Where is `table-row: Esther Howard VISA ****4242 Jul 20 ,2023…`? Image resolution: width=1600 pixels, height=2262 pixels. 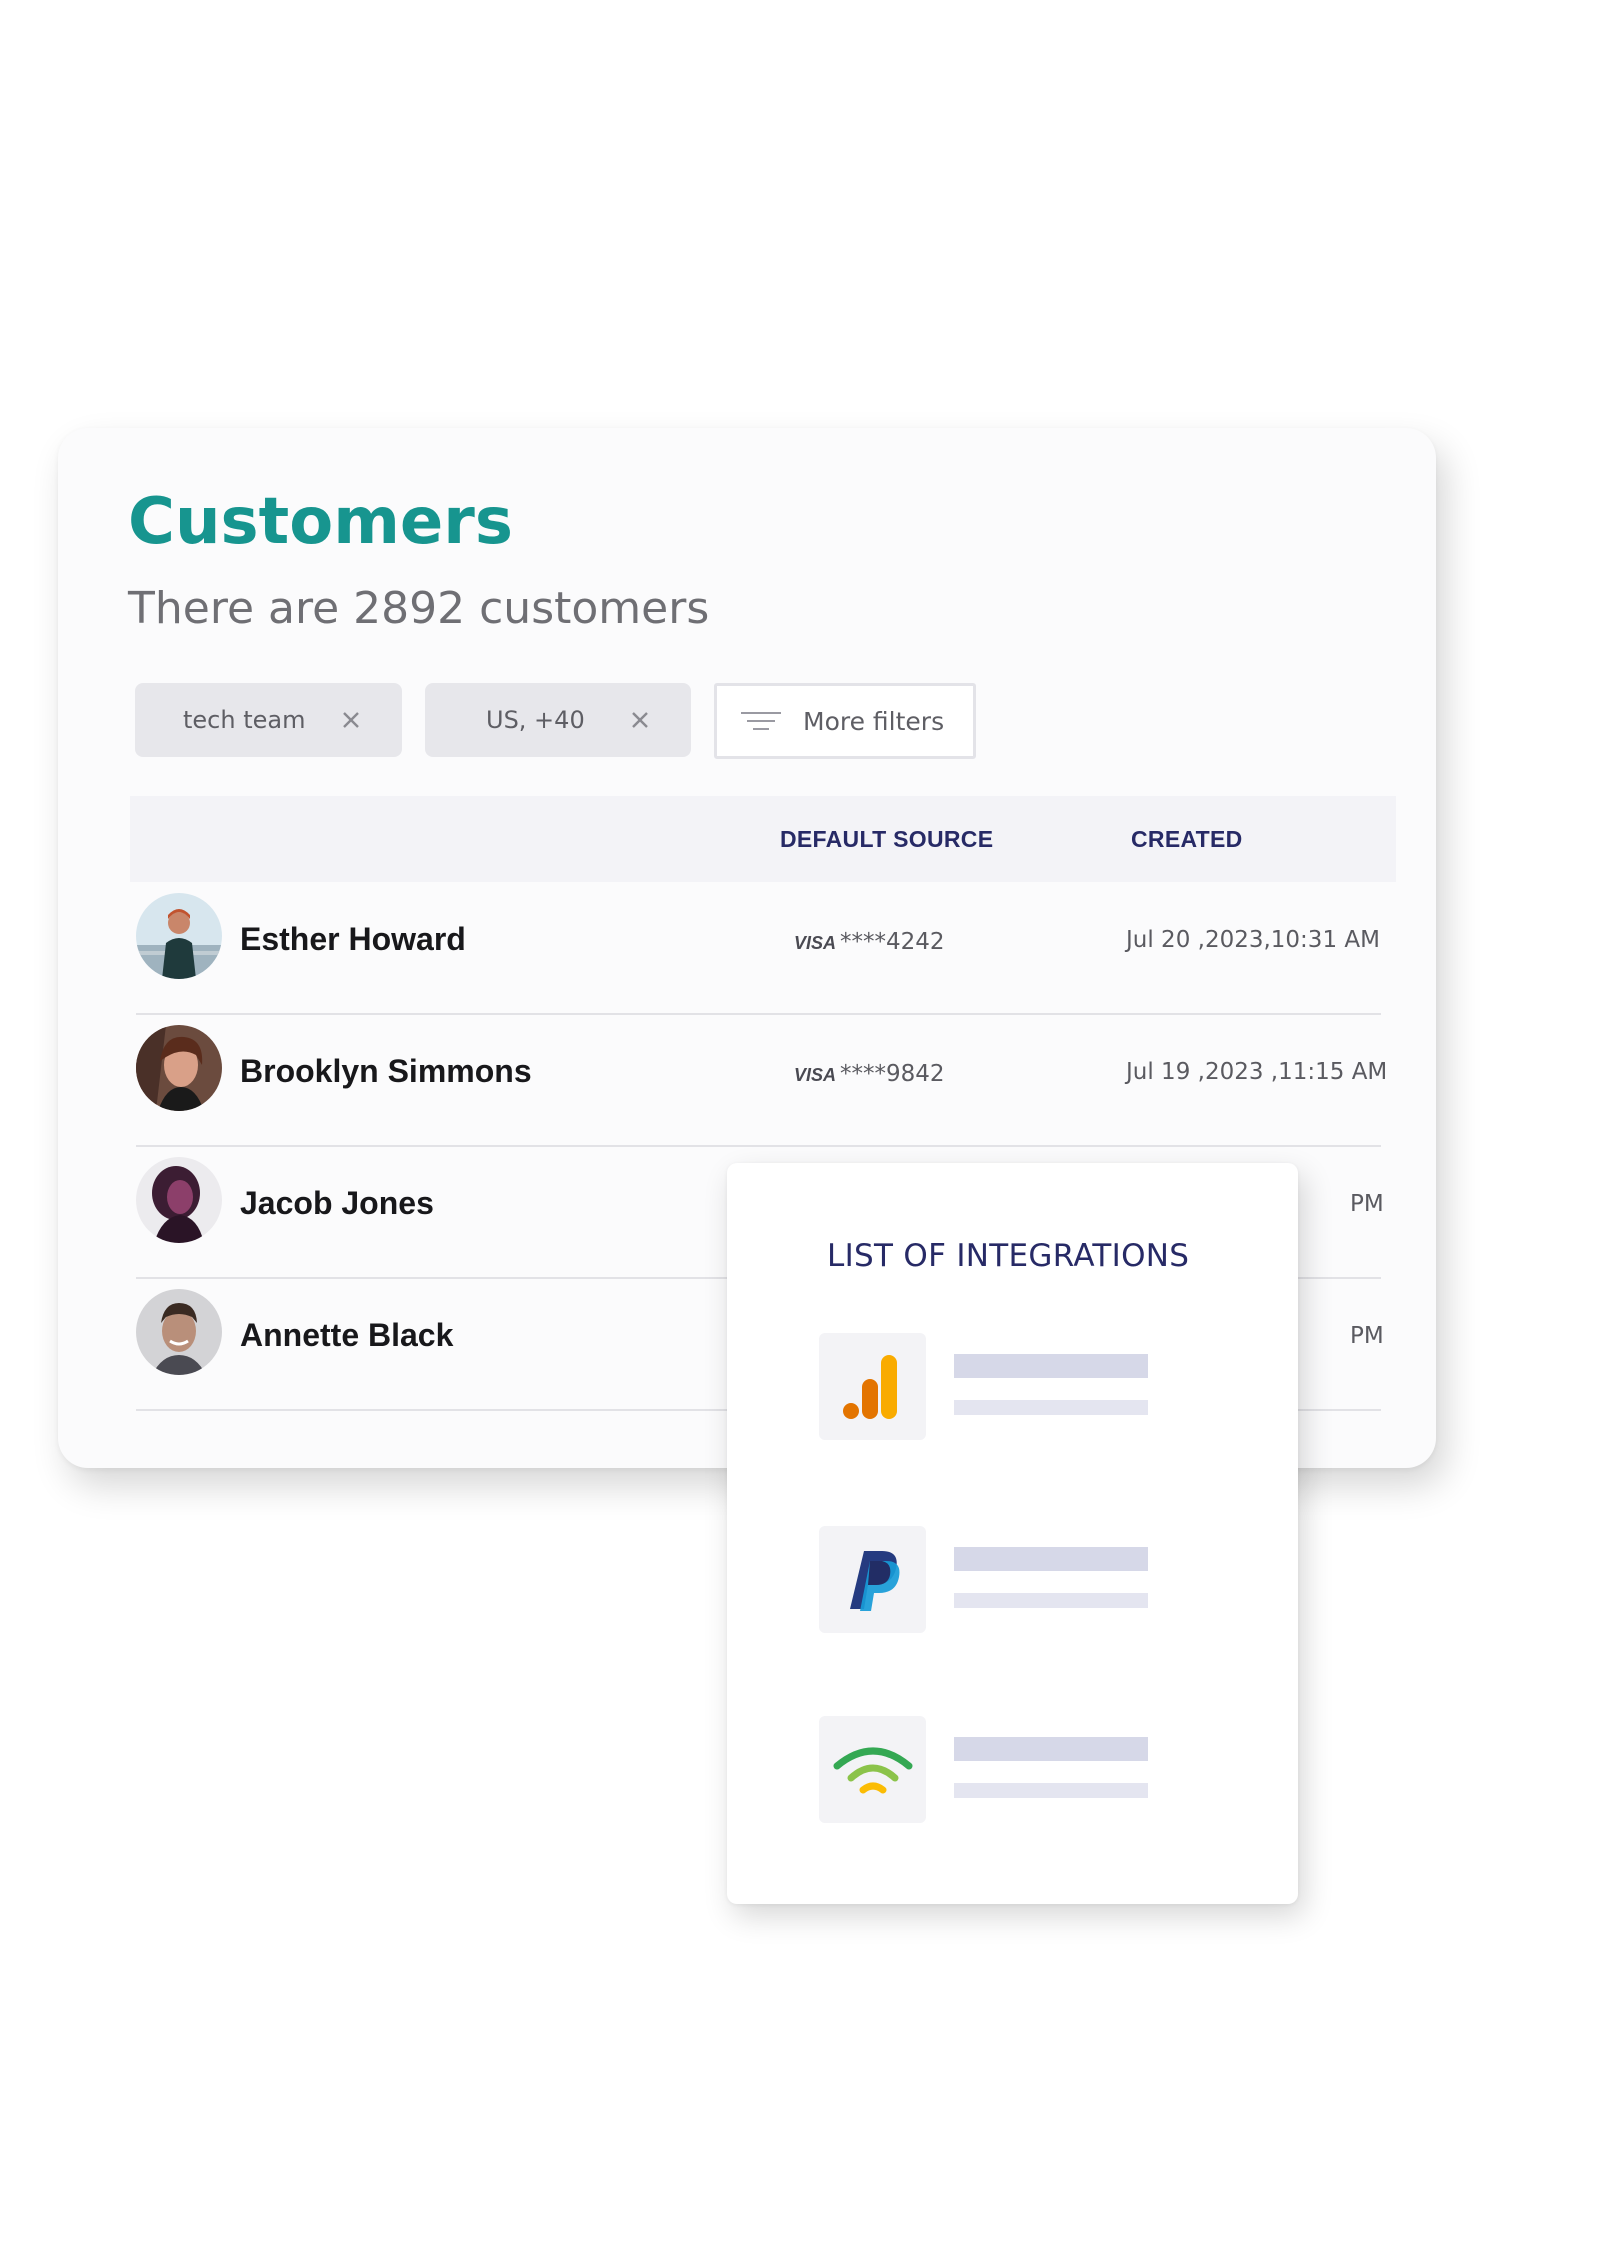 table-row: Esther Howard VISA ****4242 Jul 20 ,2023… is located at coordinates (758, 949).